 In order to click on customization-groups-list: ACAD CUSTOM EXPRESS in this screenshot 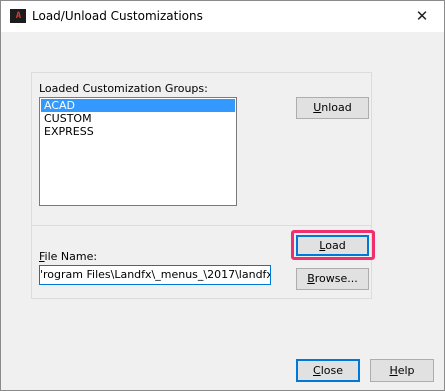, I will do `click(138, 151)`.